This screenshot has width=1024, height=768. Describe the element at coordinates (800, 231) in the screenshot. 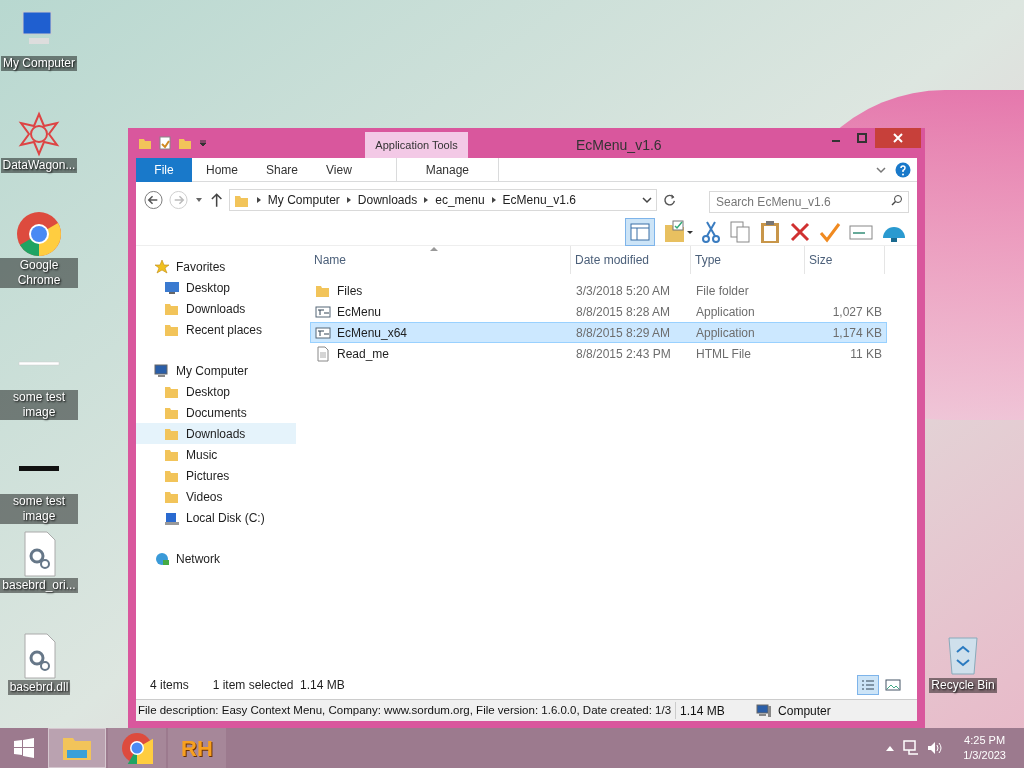

I see `delete-icon` at that location.